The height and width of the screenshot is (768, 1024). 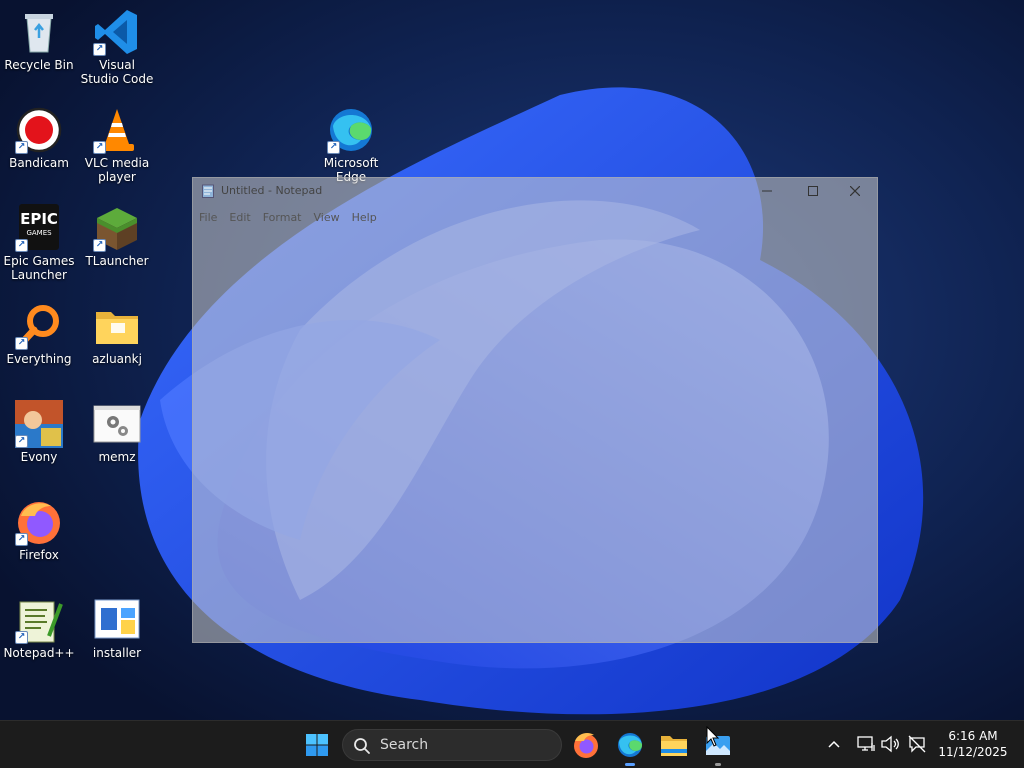 I want to click on firefox-icon, so click(x=586, y=745).